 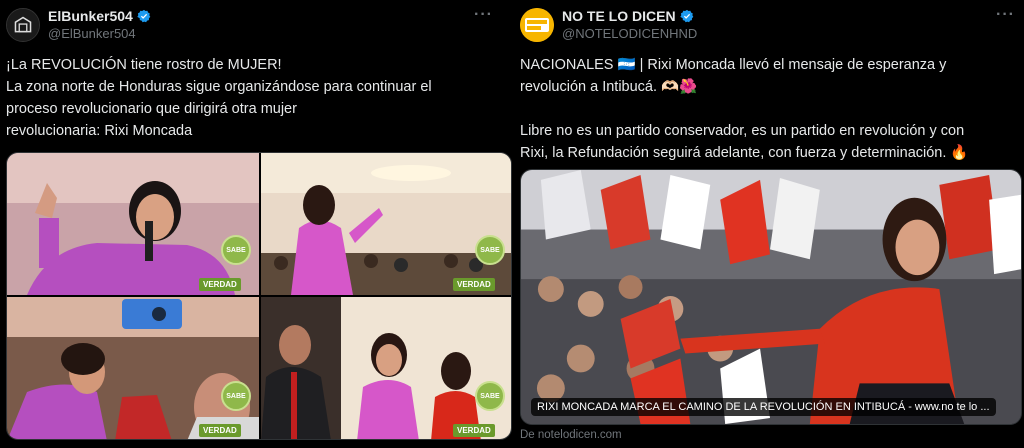 I want to click on handle: @ElBunker504, so click(x=92, y=33).